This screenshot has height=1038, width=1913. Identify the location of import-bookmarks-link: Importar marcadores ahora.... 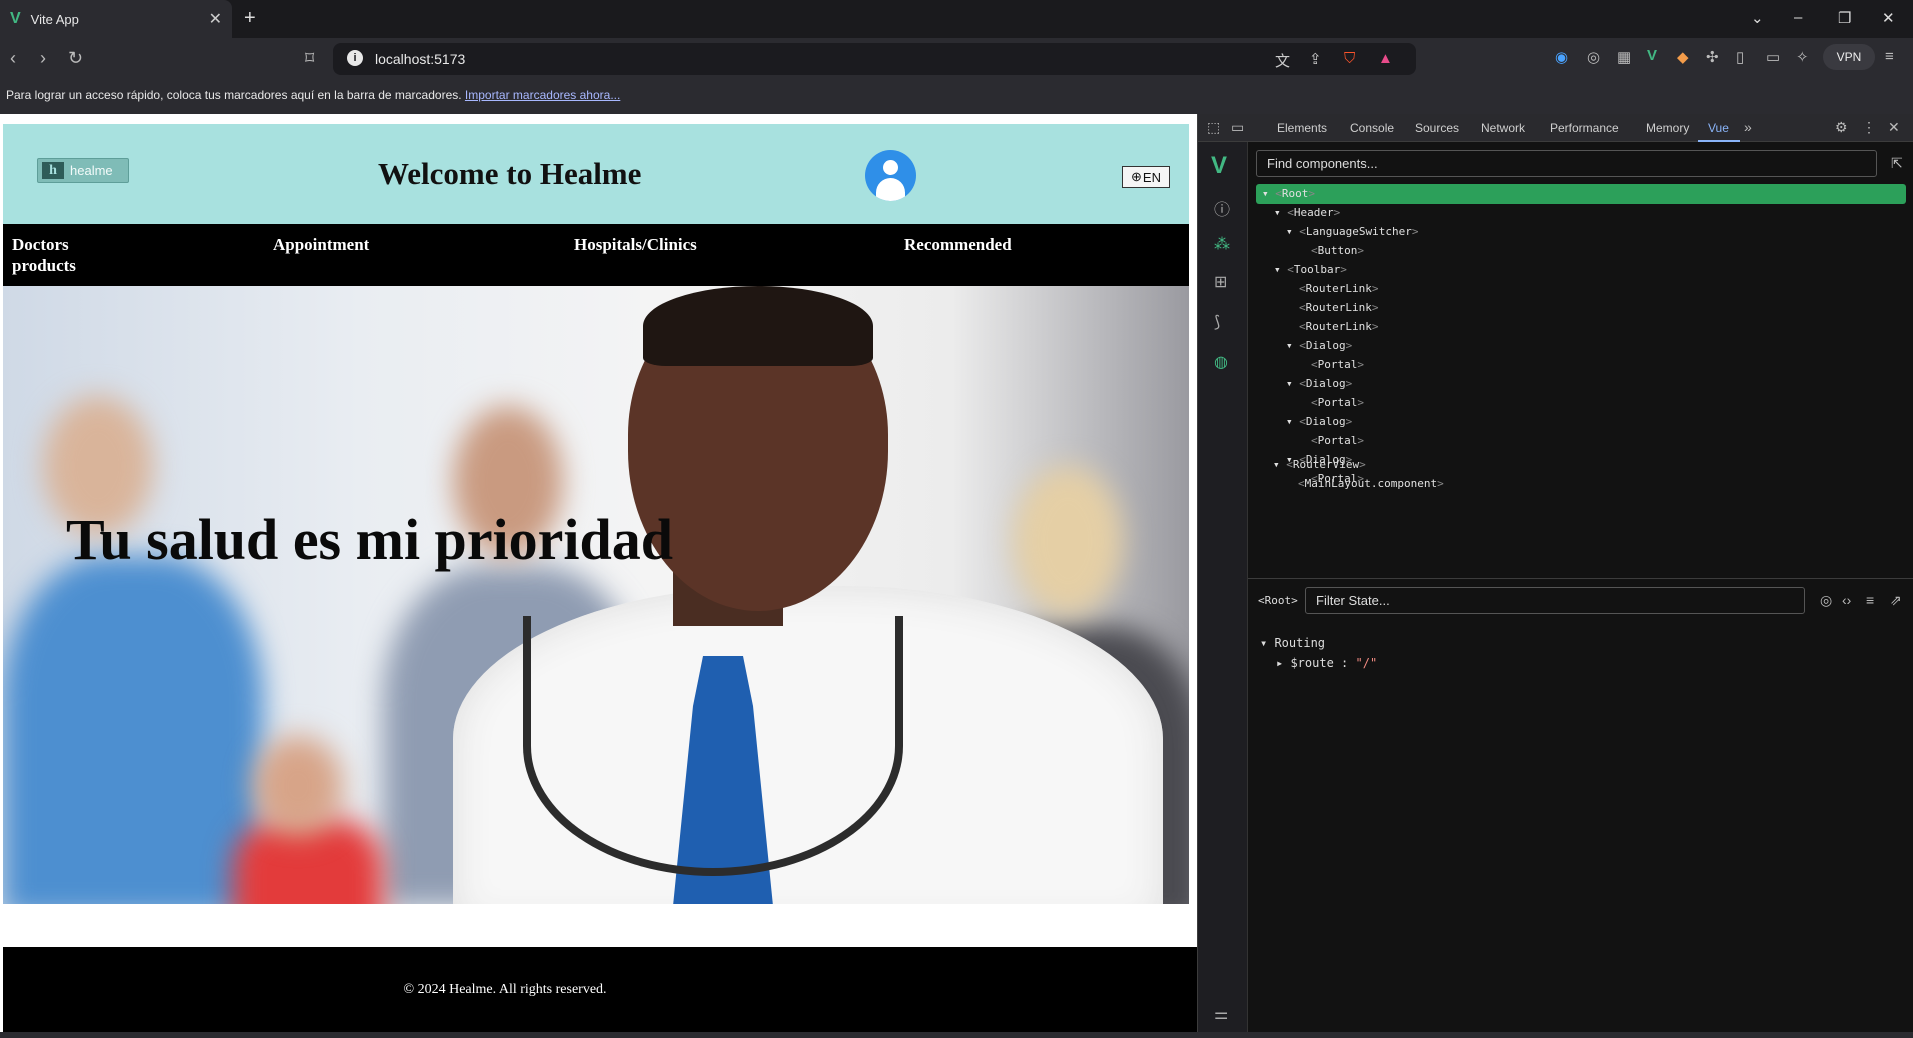
(542, 95).